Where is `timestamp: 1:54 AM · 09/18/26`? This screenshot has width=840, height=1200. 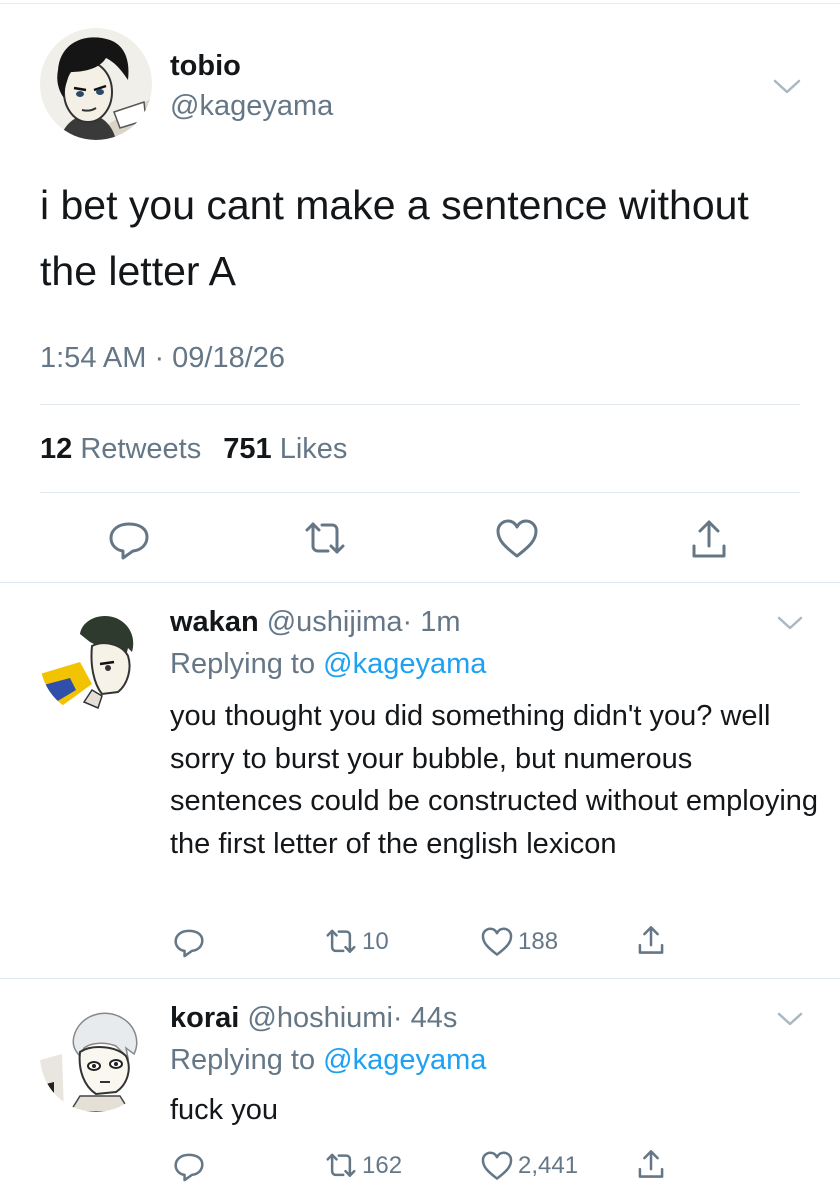
timestamp: 1:54 AM · 09/18/26 is located at coordinates (162, 358).